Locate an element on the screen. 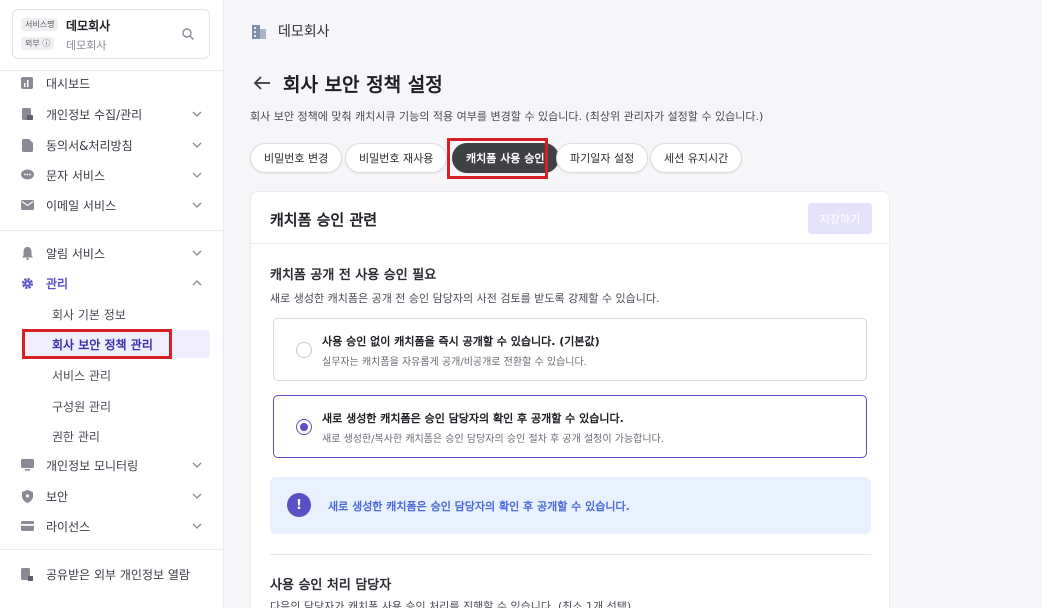  sidebar-item-label: 개인정보 모니터링 is located at coordinates (92, 465).